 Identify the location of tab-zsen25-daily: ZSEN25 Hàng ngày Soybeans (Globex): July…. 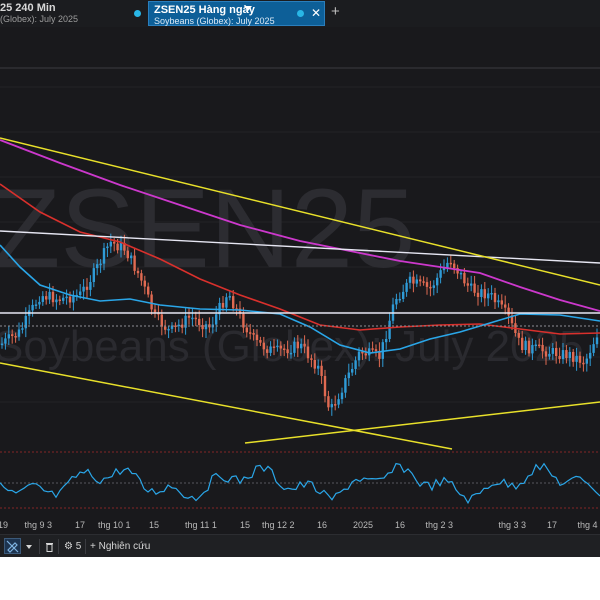
(236, 13).